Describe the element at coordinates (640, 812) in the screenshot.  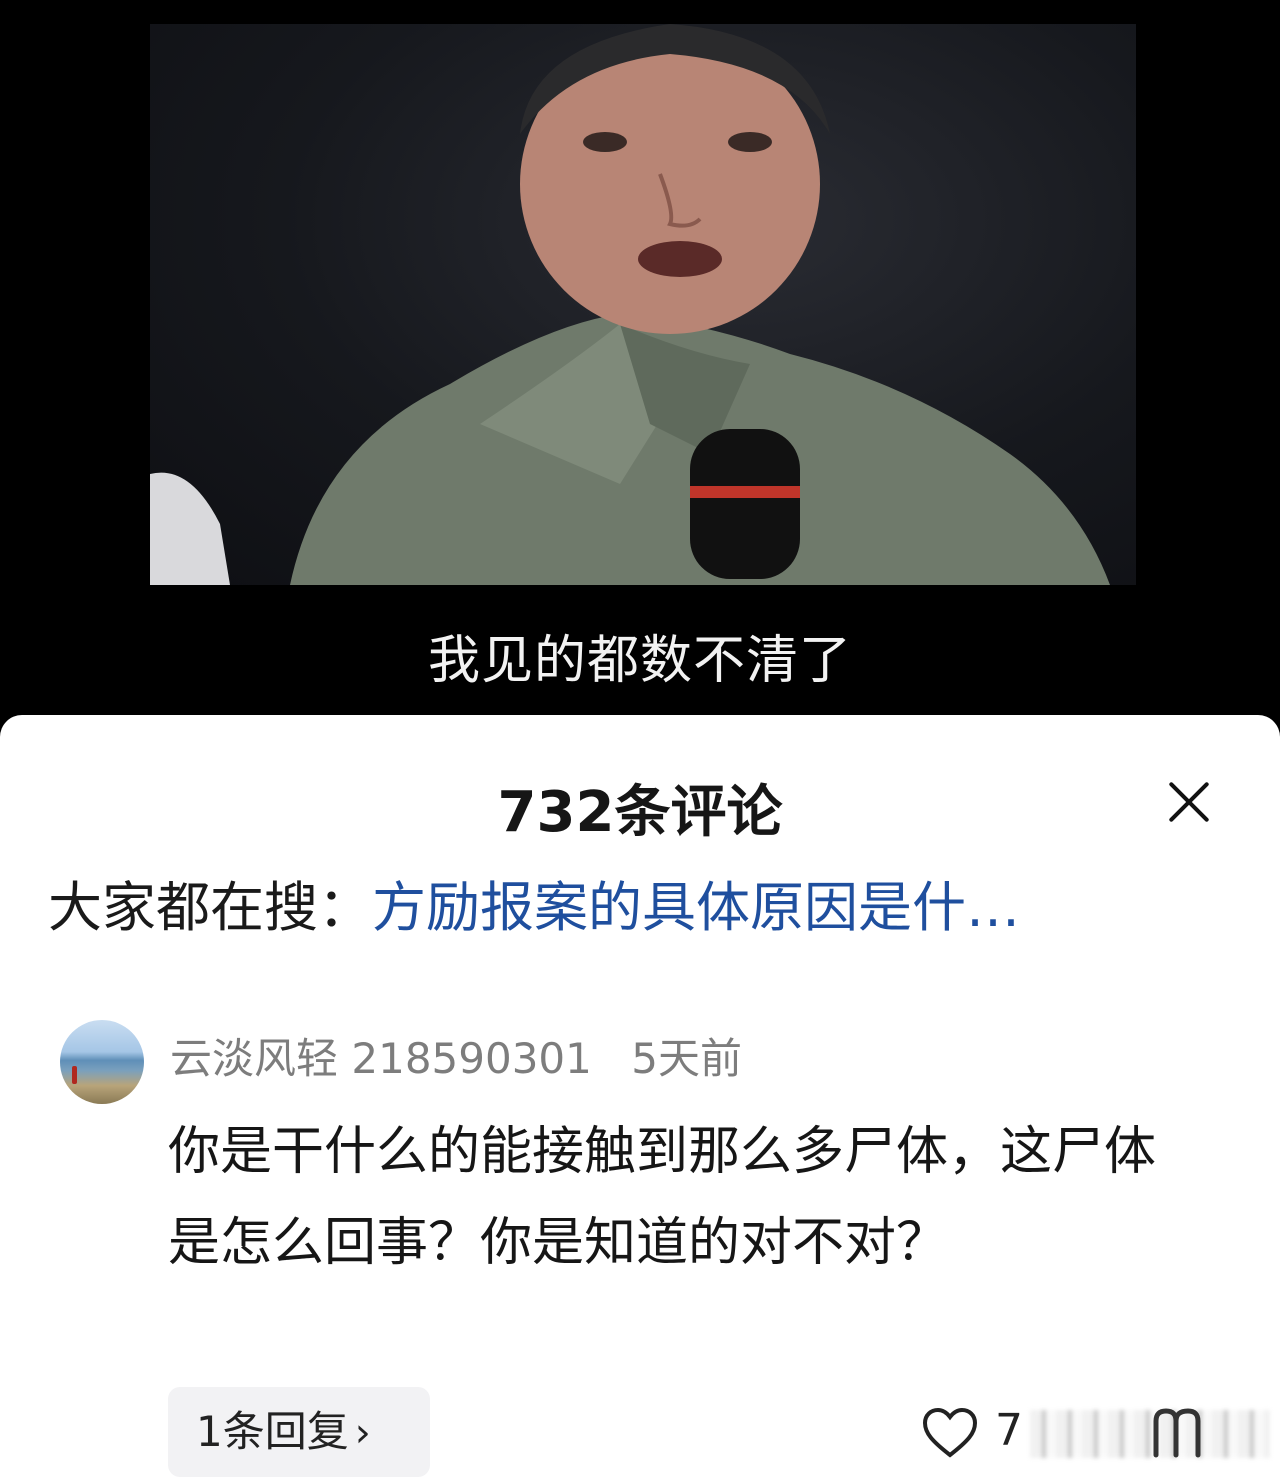
I see `comments-count-title: 732条评论` at that location.